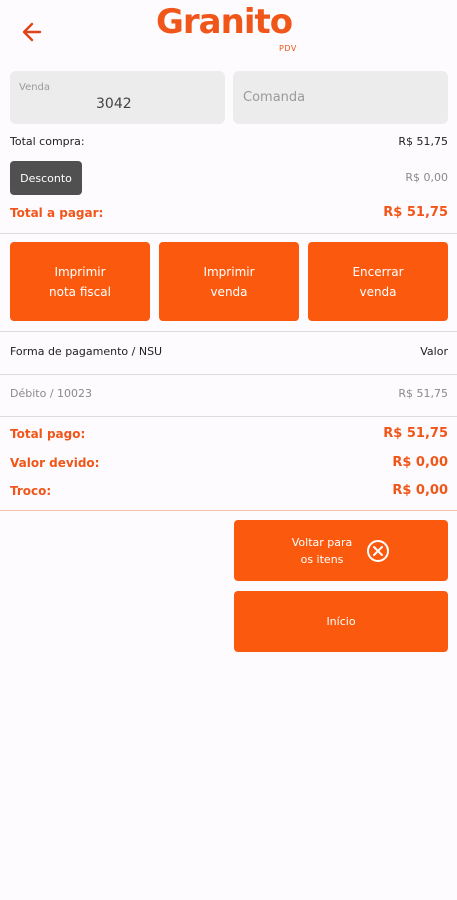  What do you see at coordinates (229, 281) in the screenshot?
I see `imprimir-venda-button: Imprimir venda` at bounding box center [229, 281].